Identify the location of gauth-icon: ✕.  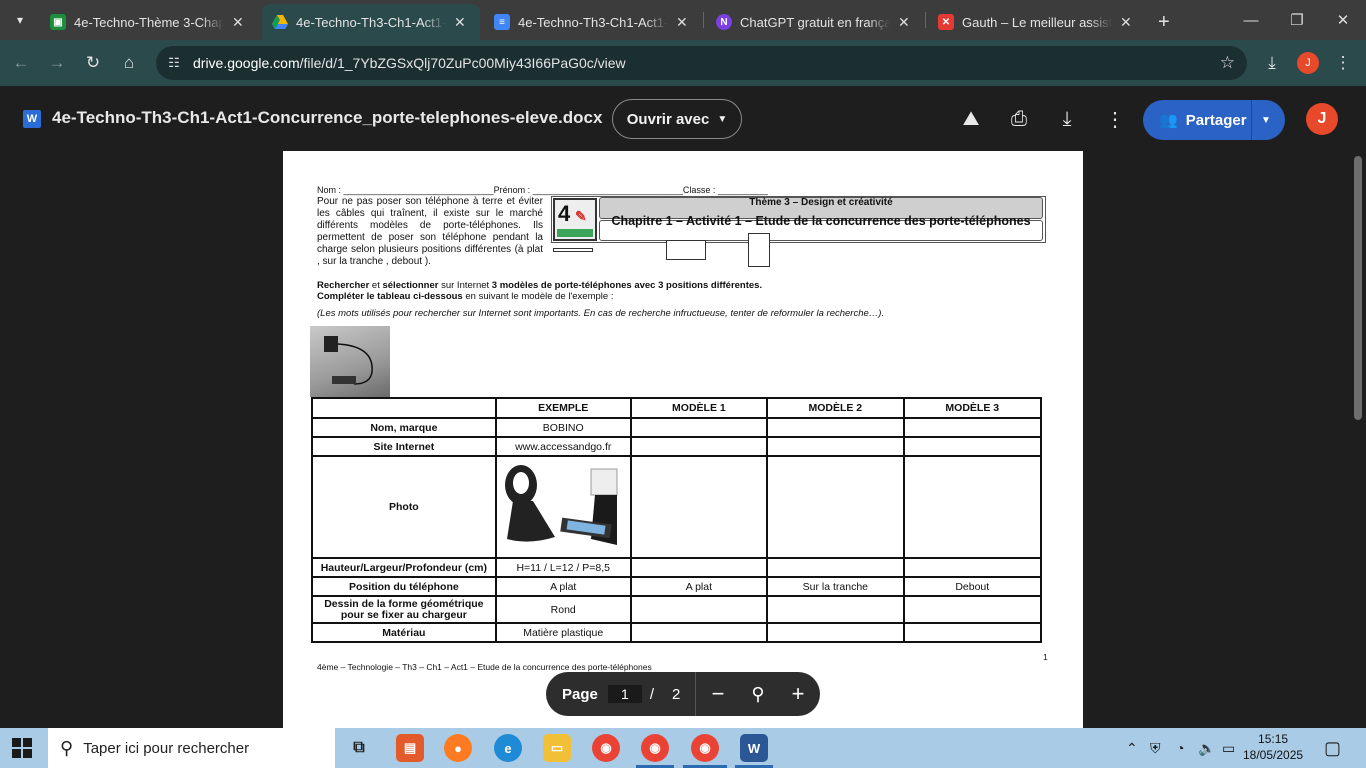
(946, 22).